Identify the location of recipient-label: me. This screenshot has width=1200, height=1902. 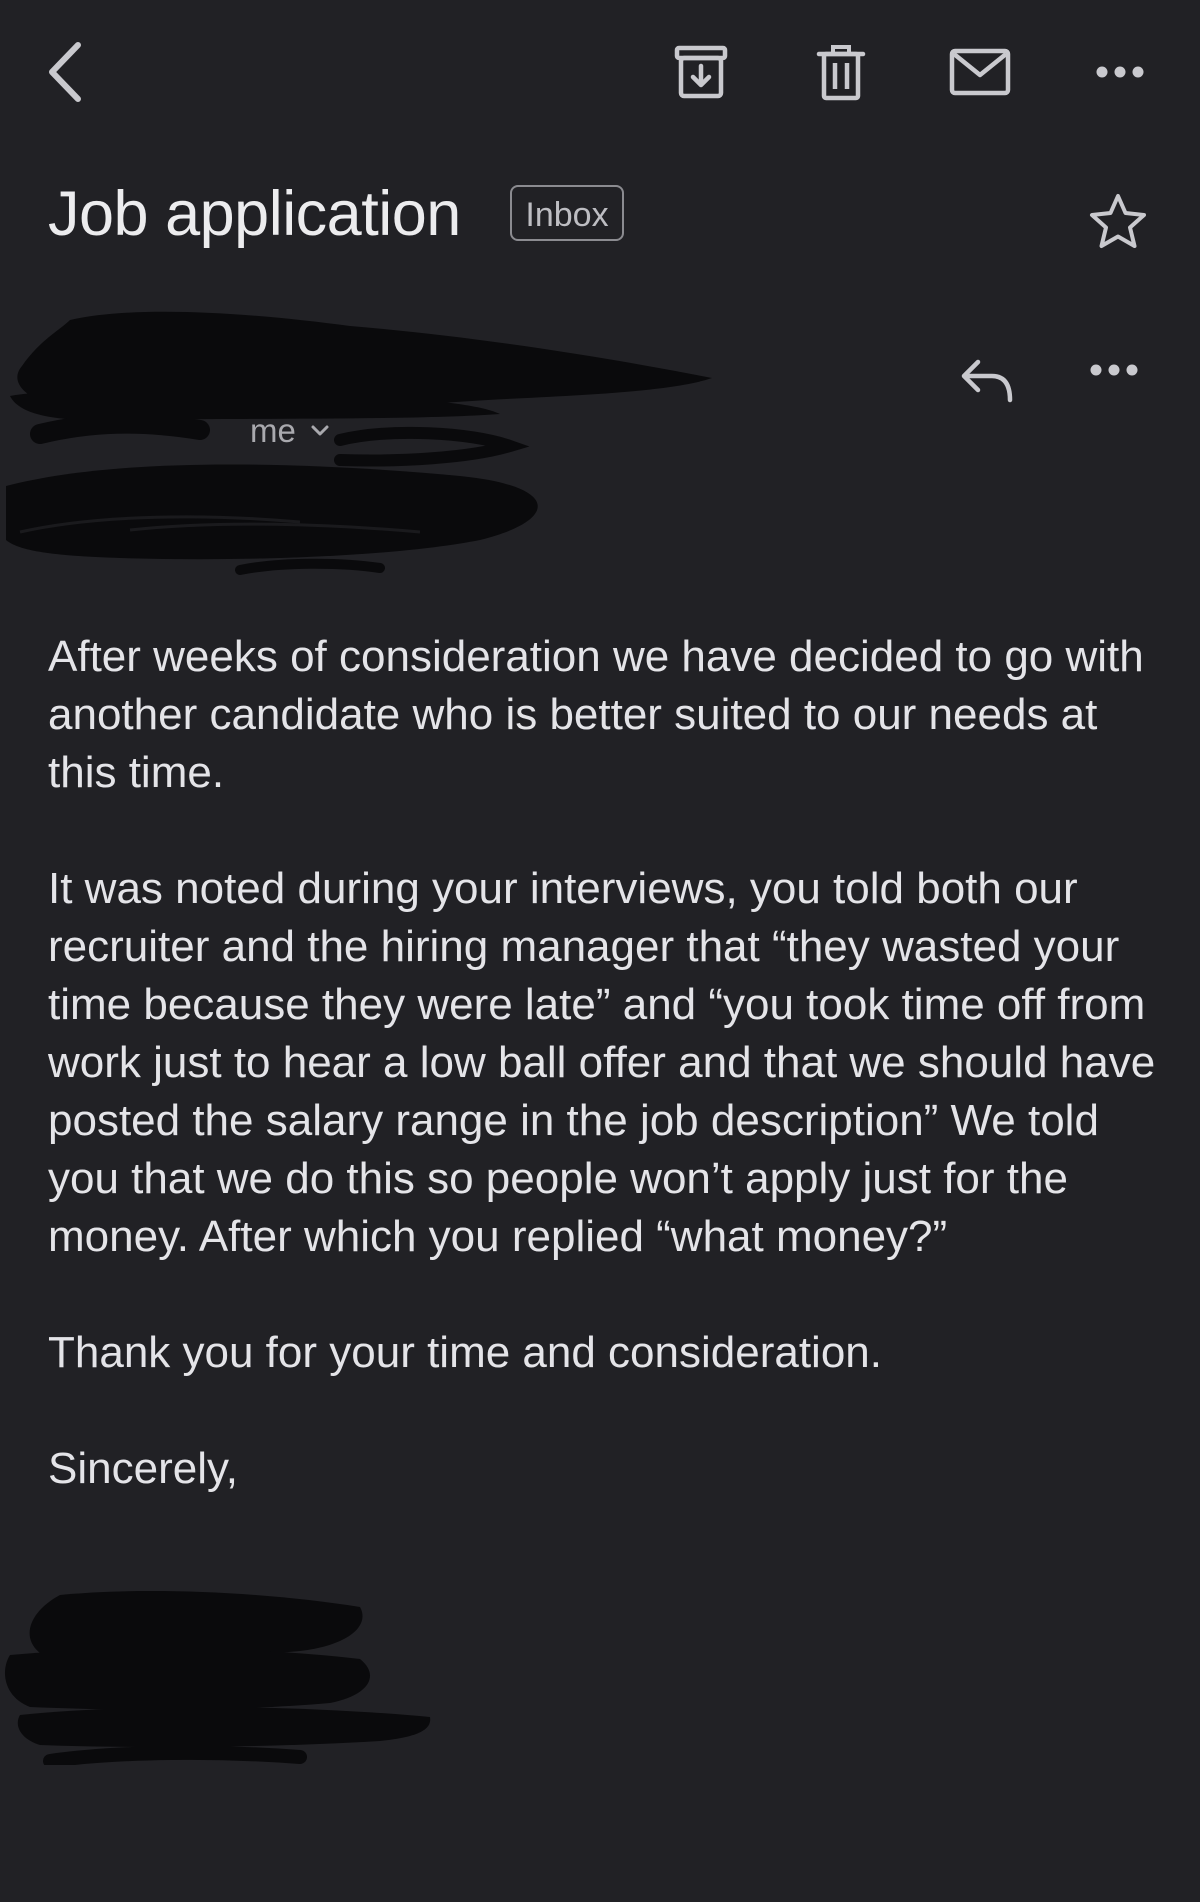
(273, 430).